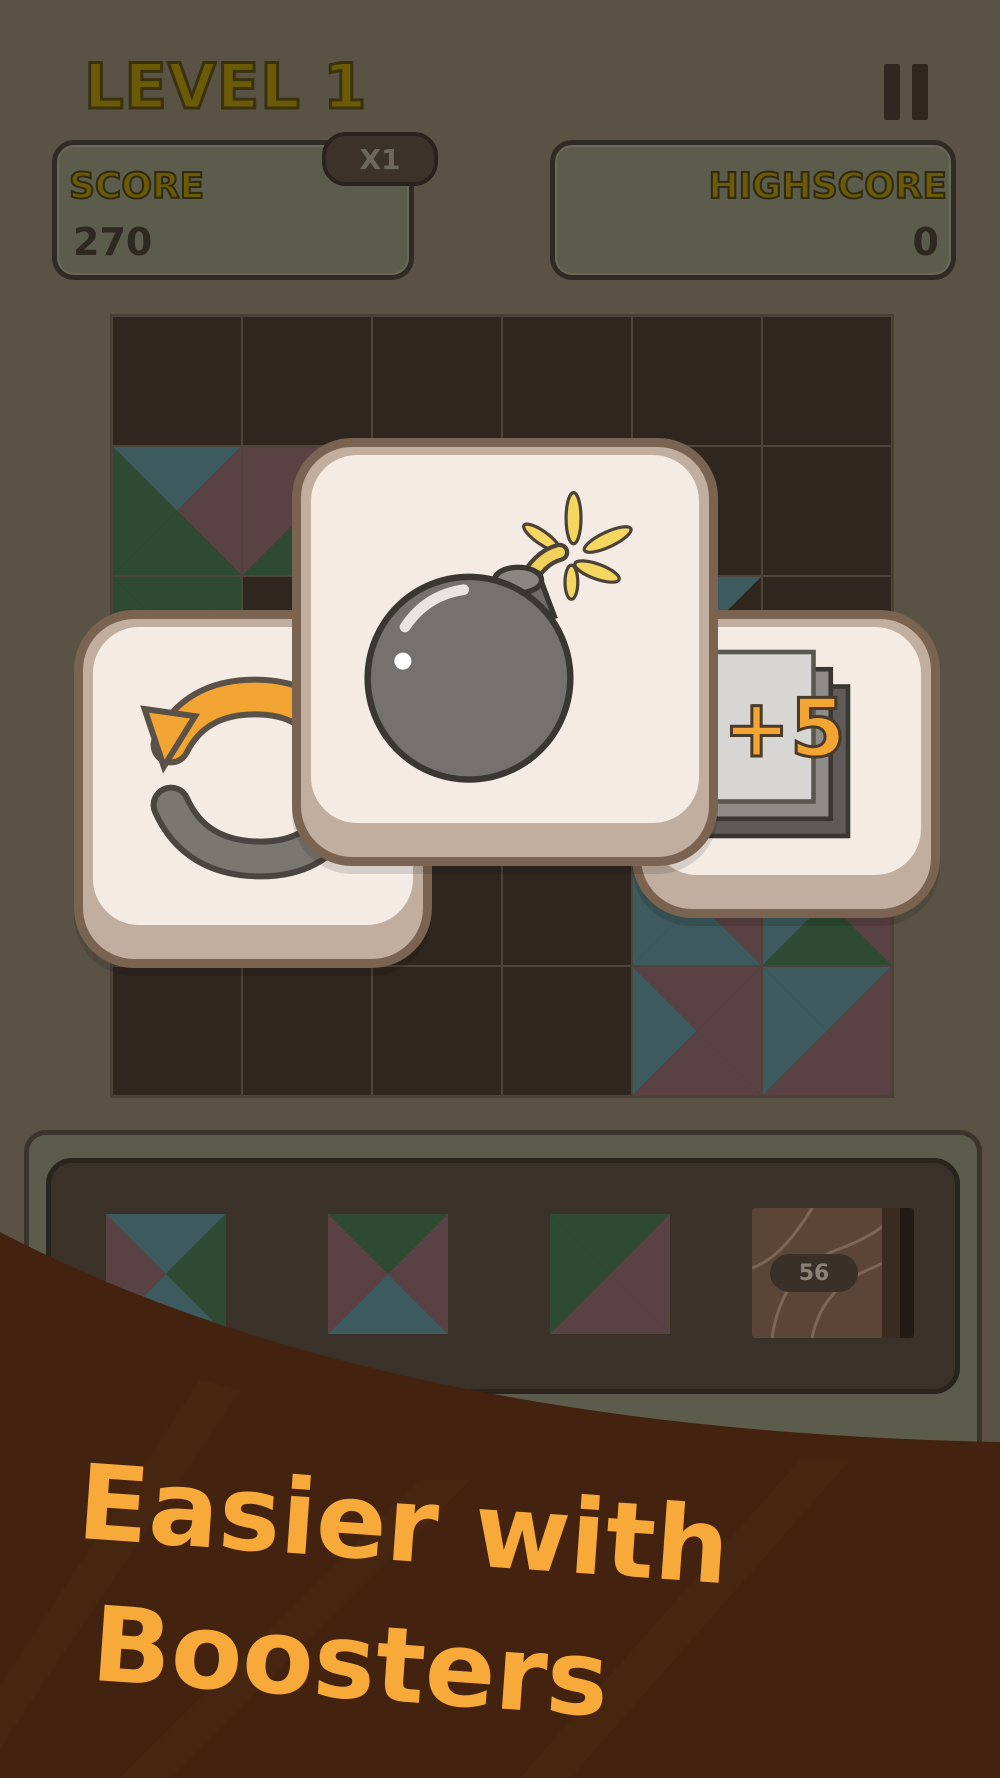  I want to click on score-multiplier-badge: X1, so click(380, 159).